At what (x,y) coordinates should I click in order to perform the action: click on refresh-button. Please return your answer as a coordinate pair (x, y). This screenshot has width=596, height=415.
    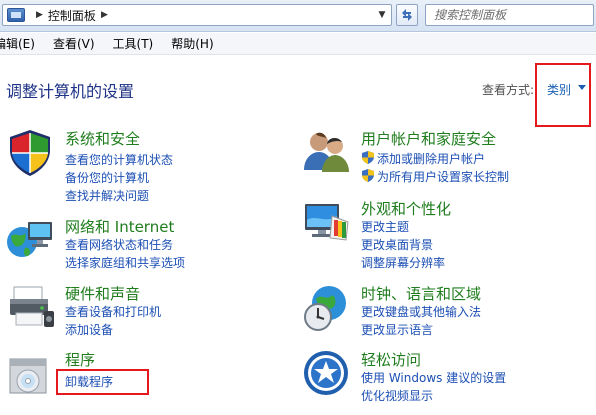
    Looking at the image, I should click on (407, 15).